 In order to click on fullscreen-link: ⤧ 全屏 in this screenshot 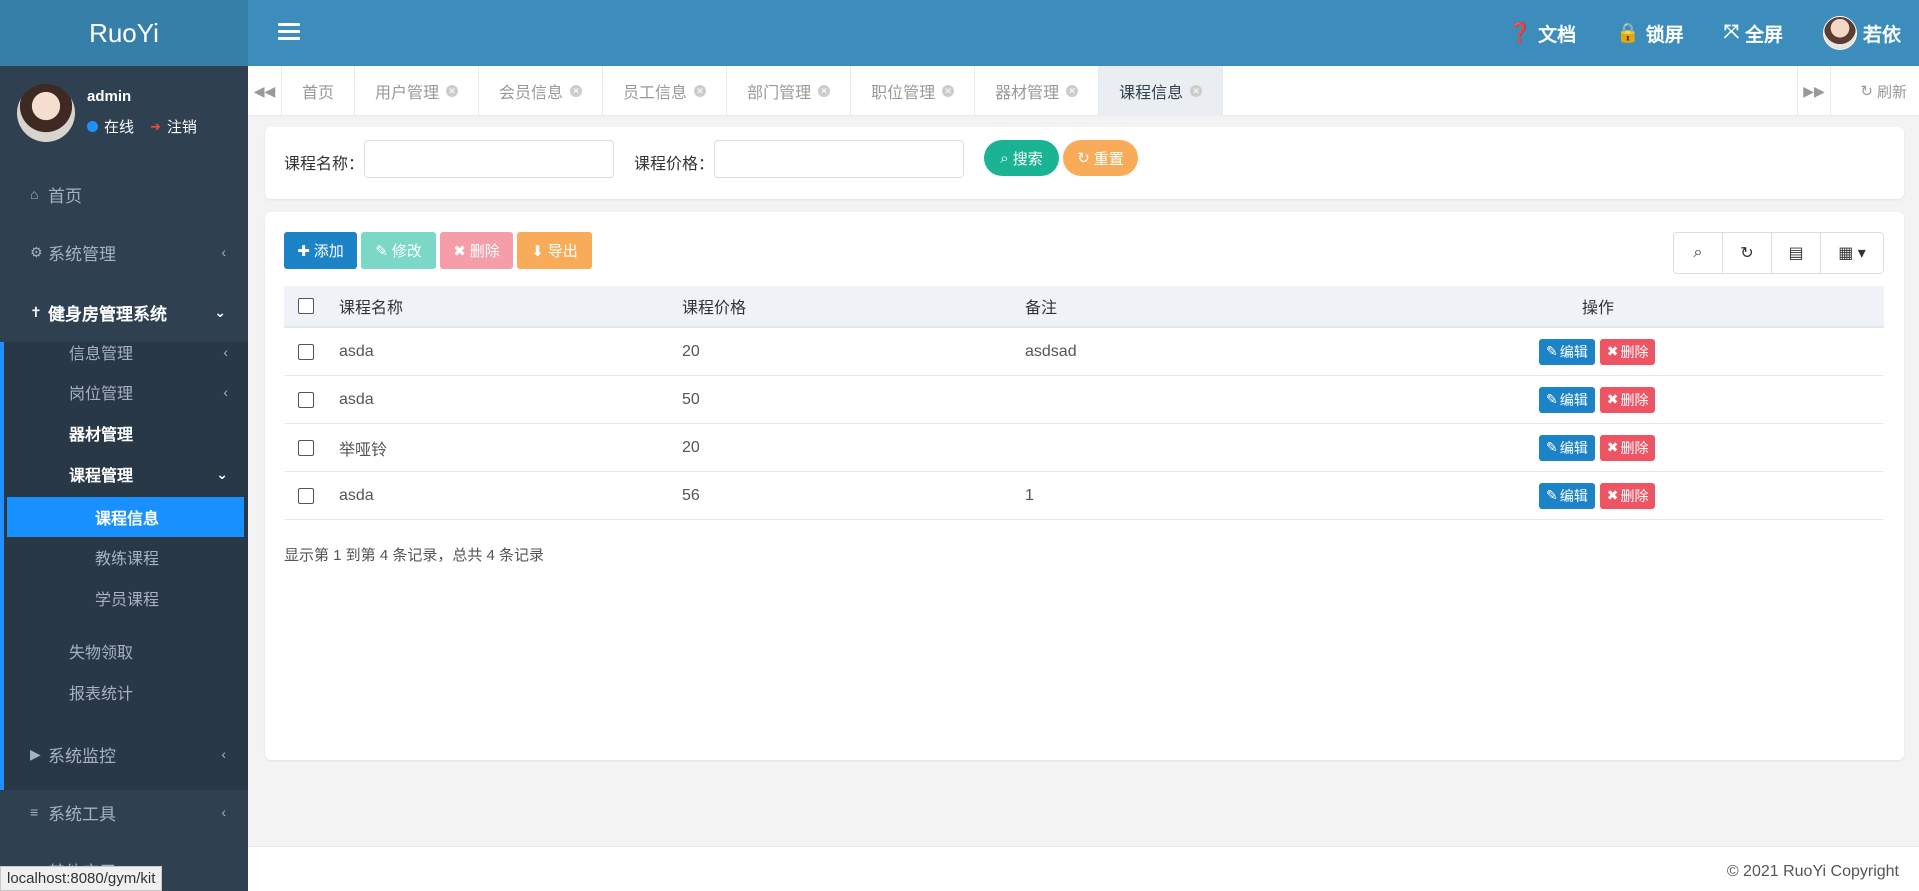, I will do `click(1753, 33)`.